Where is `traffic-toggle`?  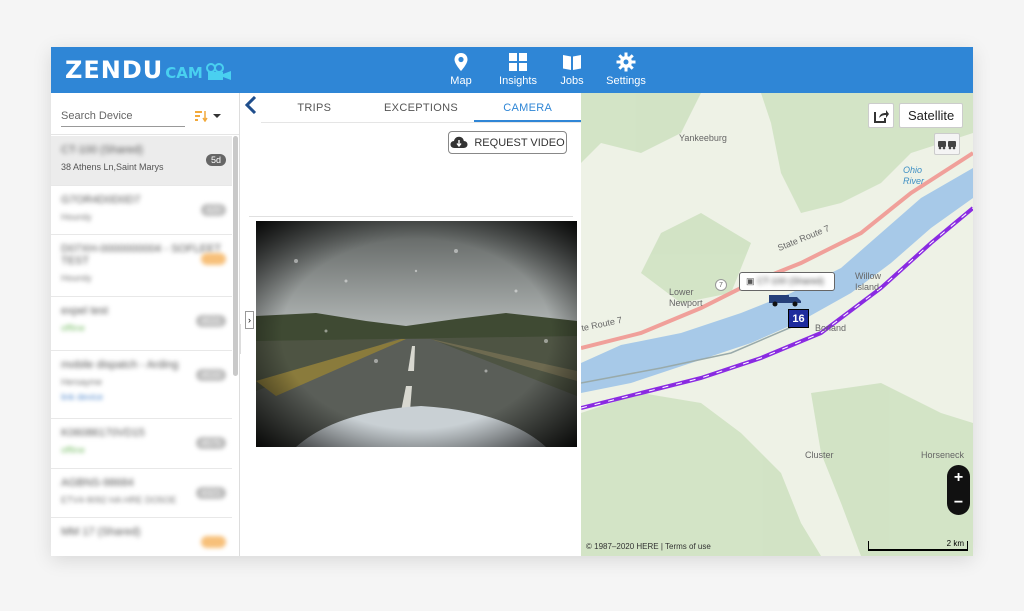
traffic-toggle is located at coordinates (947, 144).